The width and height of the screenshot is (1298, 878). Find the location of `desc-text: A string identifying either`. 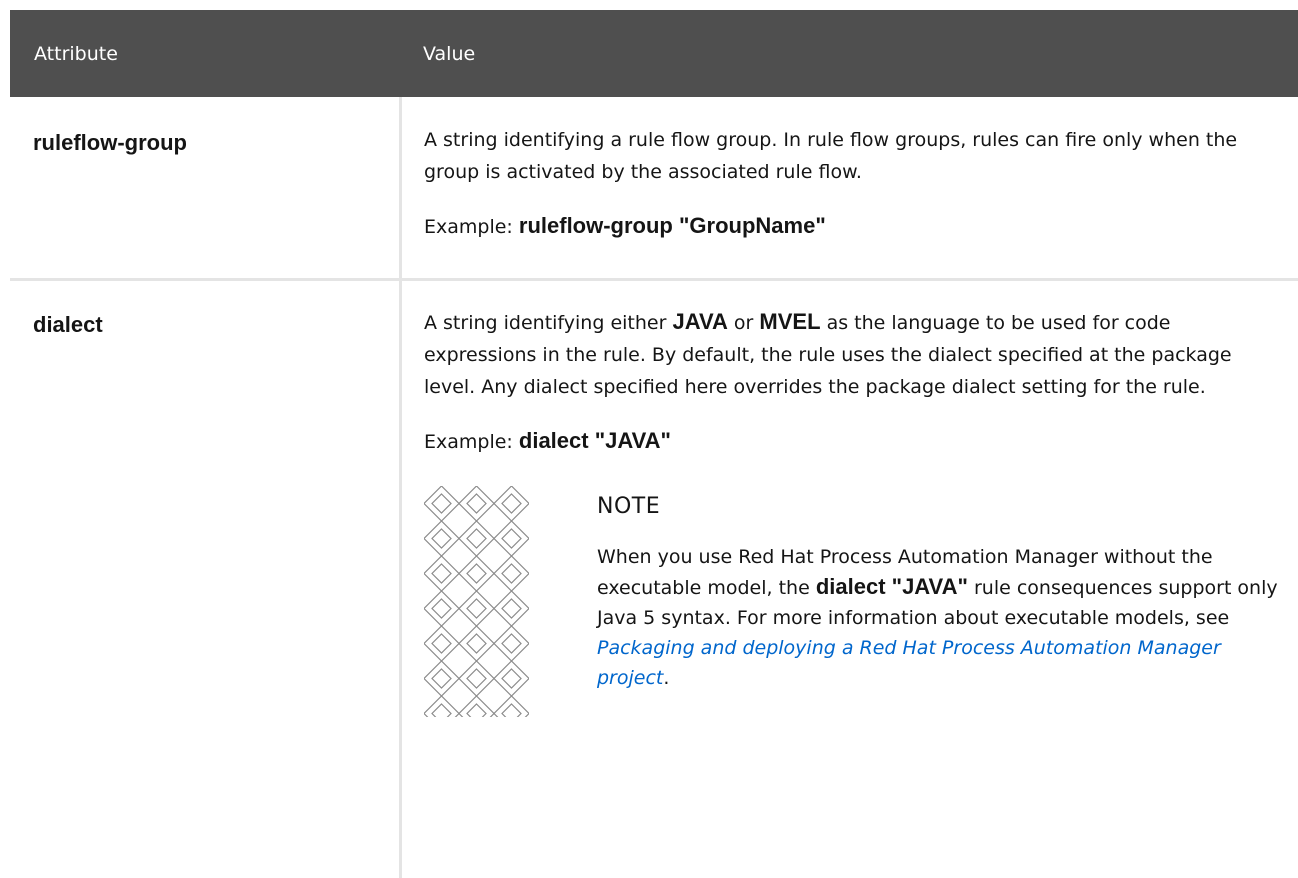

desc-text: A string identifying either is located at coordinates (545, 323).